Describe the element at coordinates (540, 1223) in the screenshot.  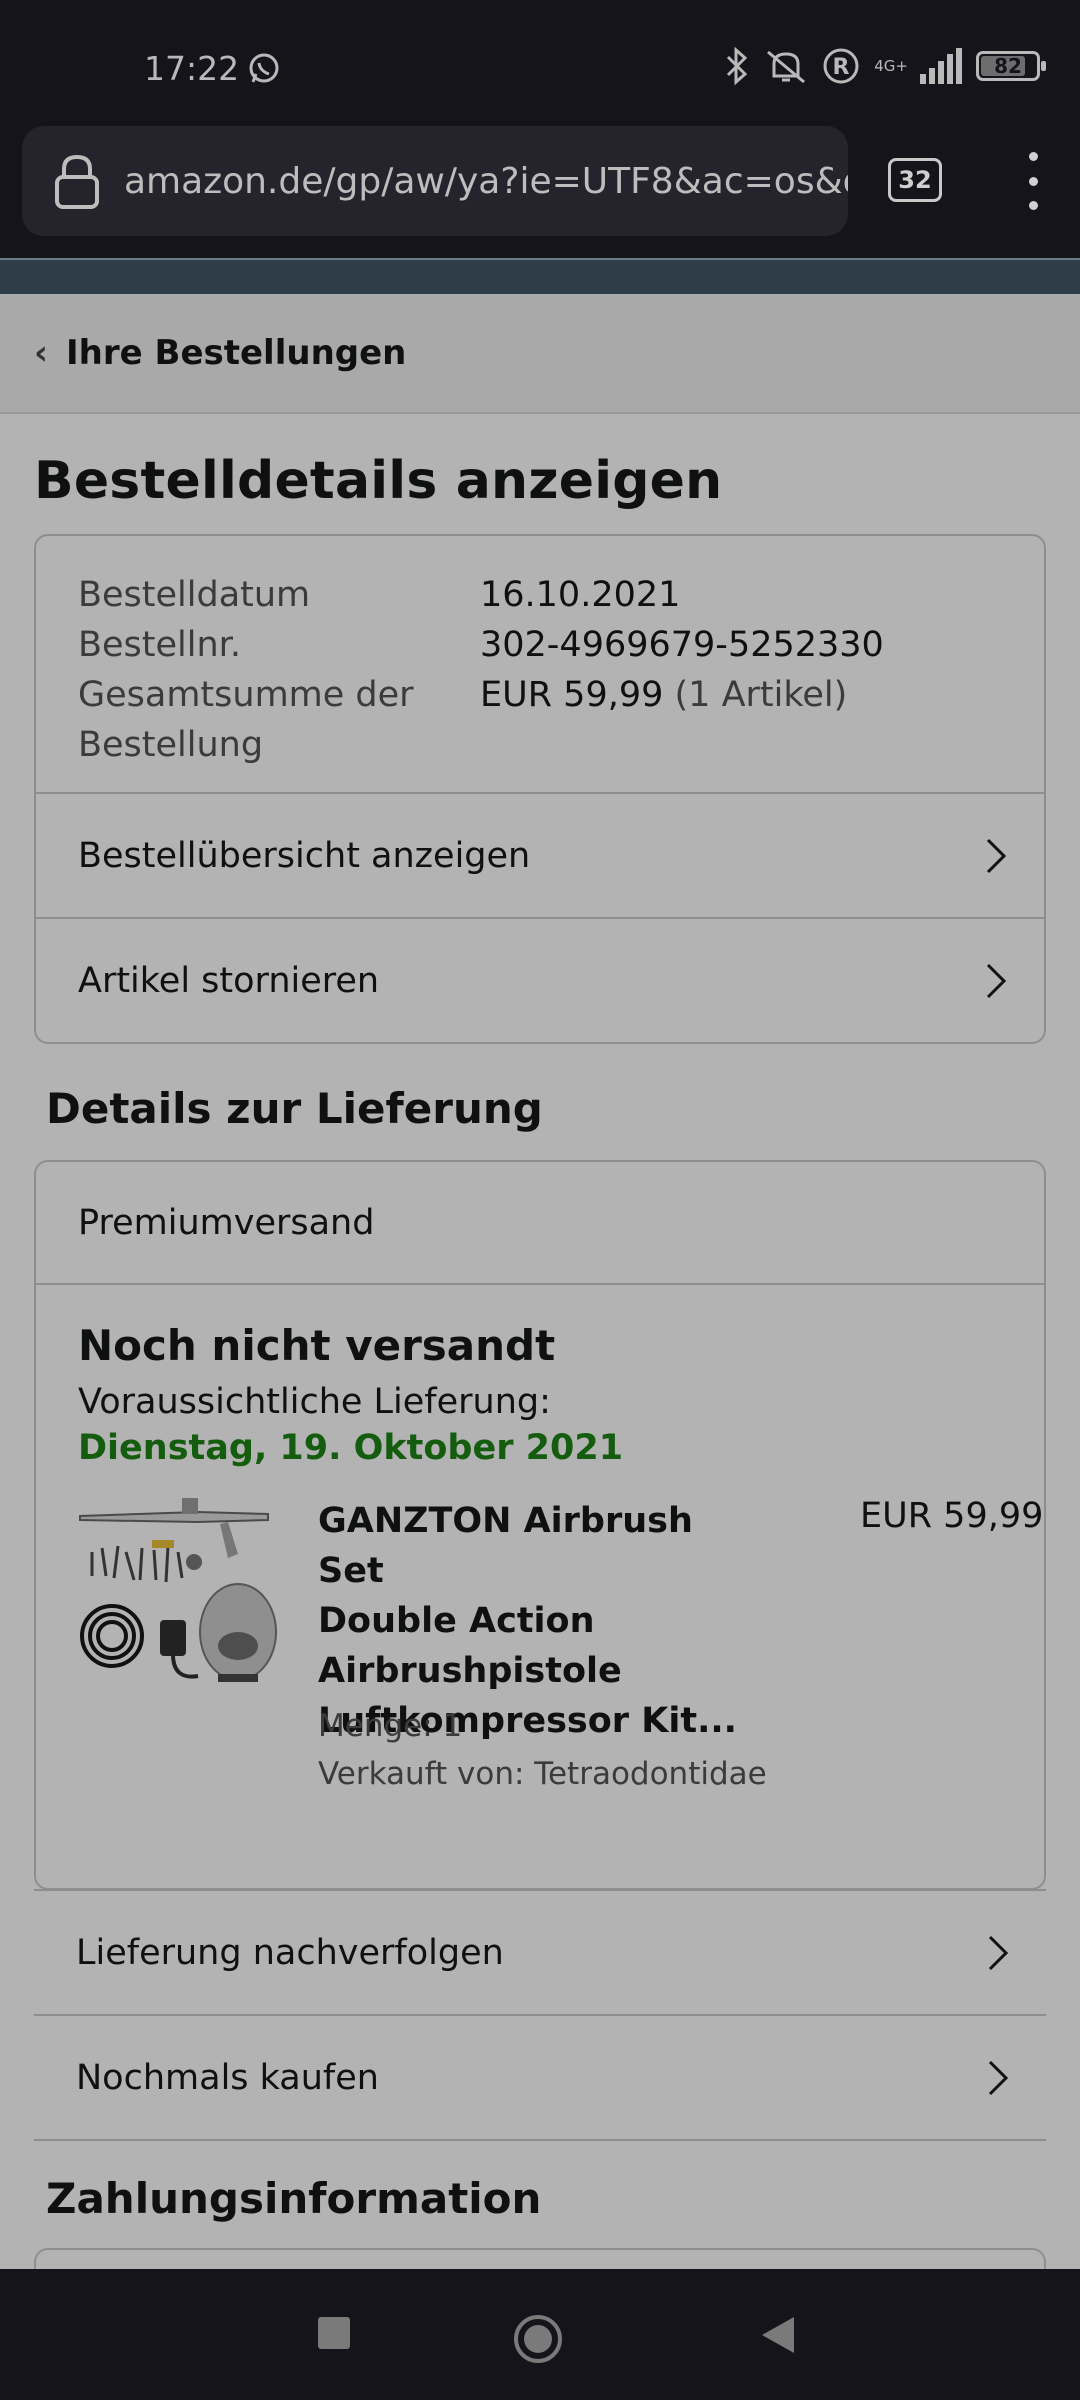
I see `shipping-method: Premiumversand` at that location.